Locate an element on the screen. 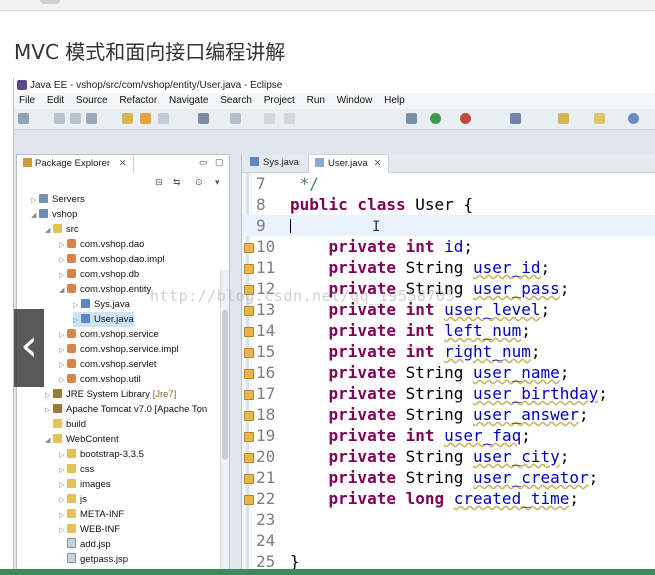 This screenshot has width=655, height=575. tree-item-java-file: ▷ Sys.java is located at coordinates (101, 304).